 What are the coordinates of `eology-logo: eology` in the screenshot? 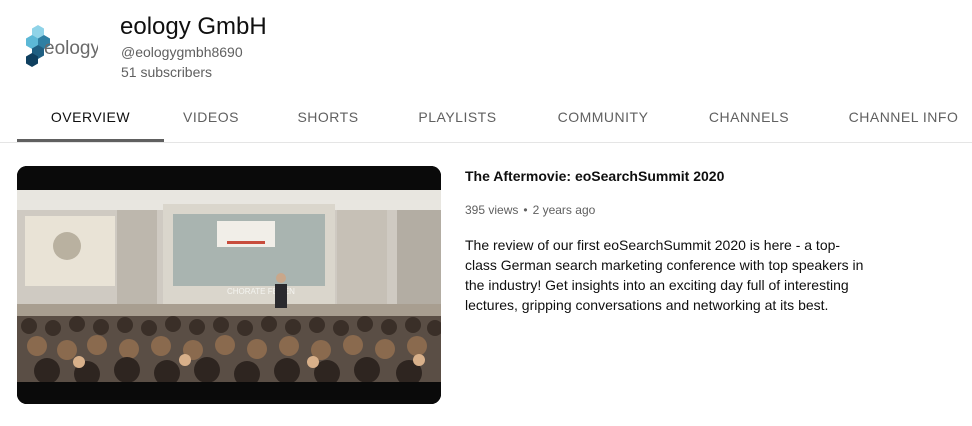 It's located at (62, 46).